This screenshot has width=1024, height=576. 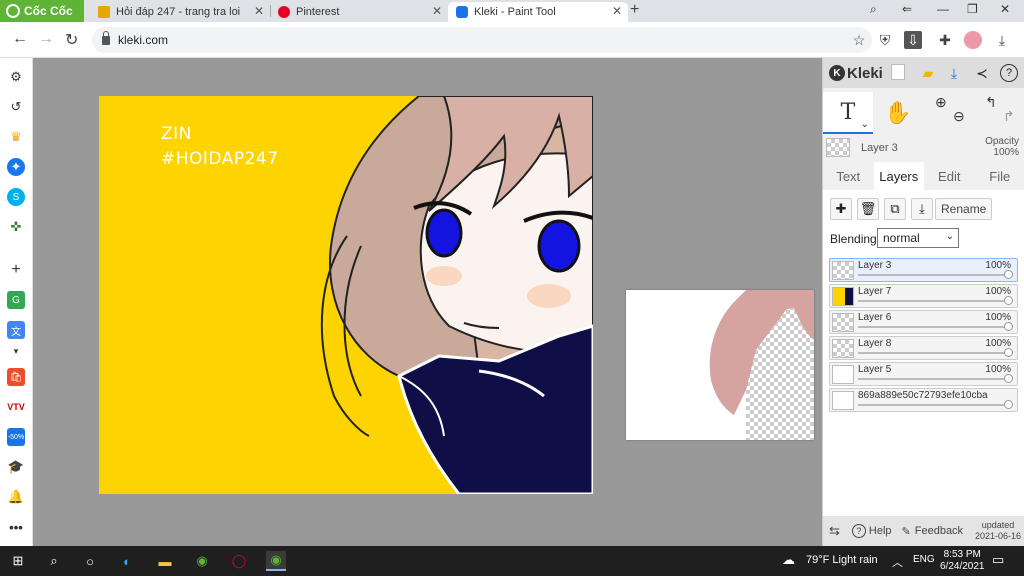 I want to click on add-layer-button: ✚, so click(x=841, y=209).